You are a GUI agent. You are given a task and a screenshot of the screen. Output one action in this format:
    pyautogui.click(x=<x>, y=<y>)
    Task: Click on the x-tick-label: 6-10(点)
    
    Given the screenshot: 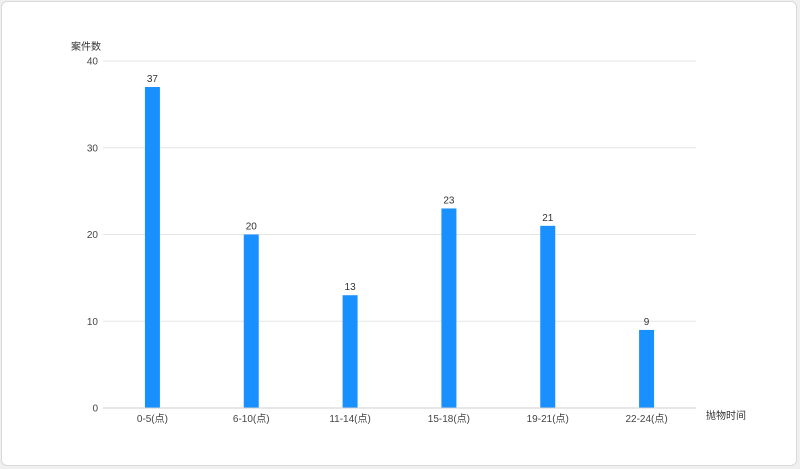 What is the action you would take?
    pyautogui.click(x=251, y=419)
    